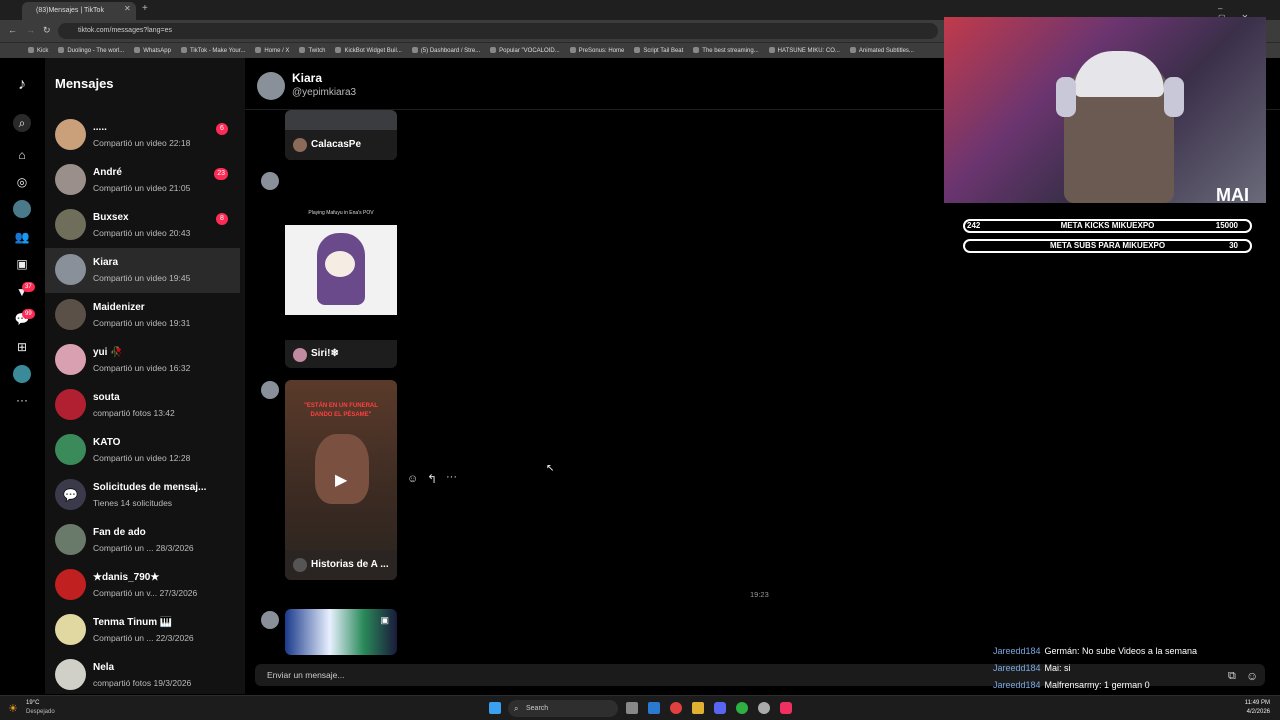 Image resolution: width=1280 pixels, height=720 pixels. What do you see at coordinates (145, 8) in the screenshot?
I see `new-tab-icon: +` at bounding box center [145, 8].